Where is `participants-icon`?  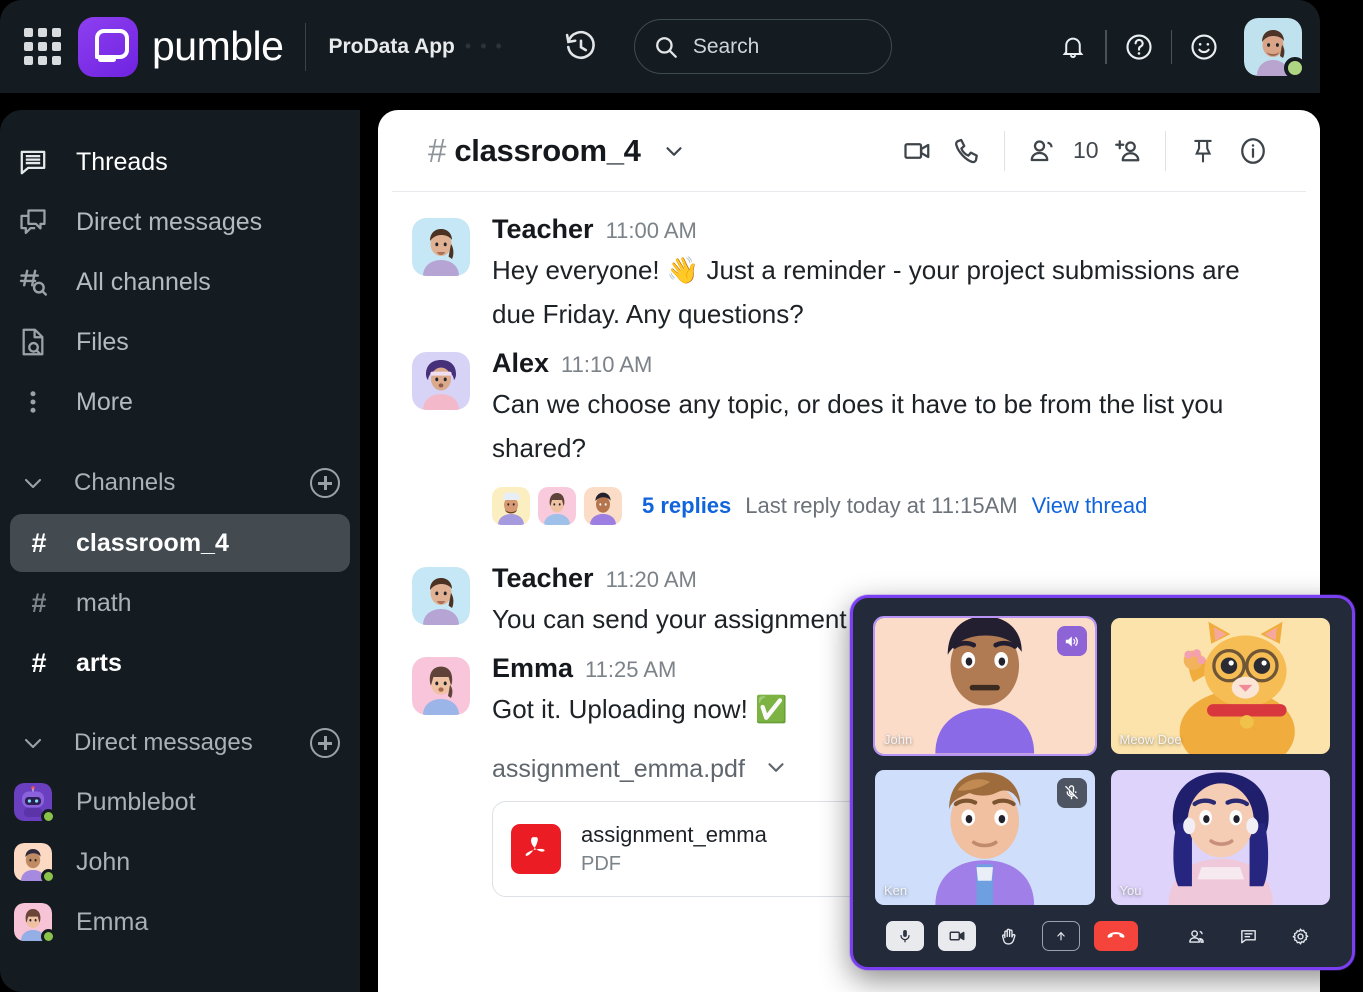
participants-icon is located at coordinates (1197, 936).